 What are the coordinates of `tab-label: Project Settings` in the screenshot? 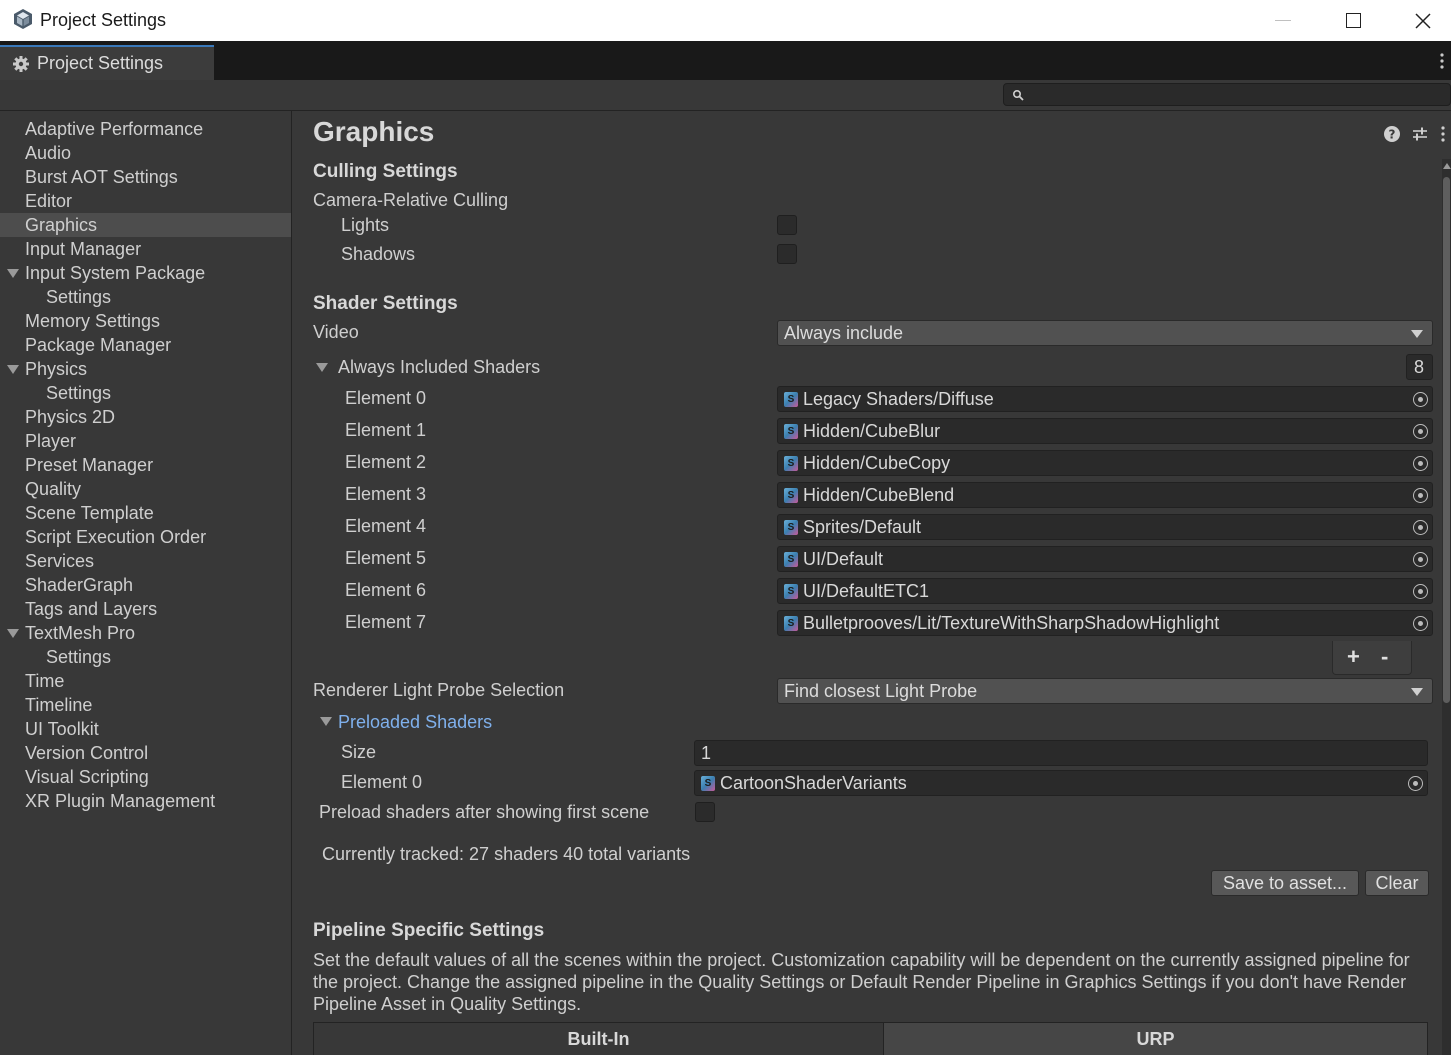 It's located at (100, 63).